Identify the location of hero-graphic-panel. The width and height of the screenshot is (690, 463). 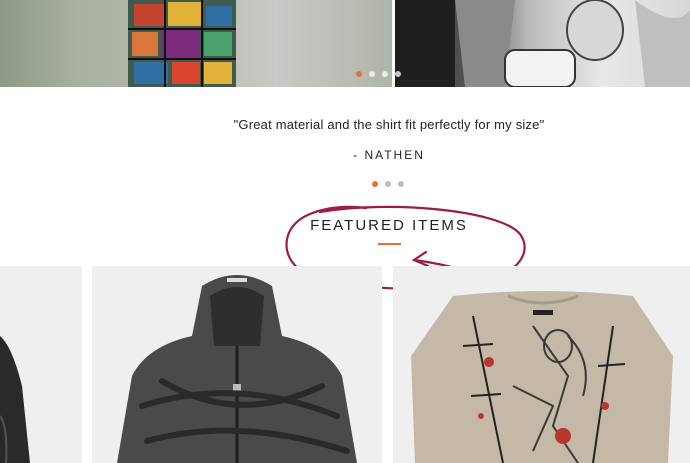
(182, 43).